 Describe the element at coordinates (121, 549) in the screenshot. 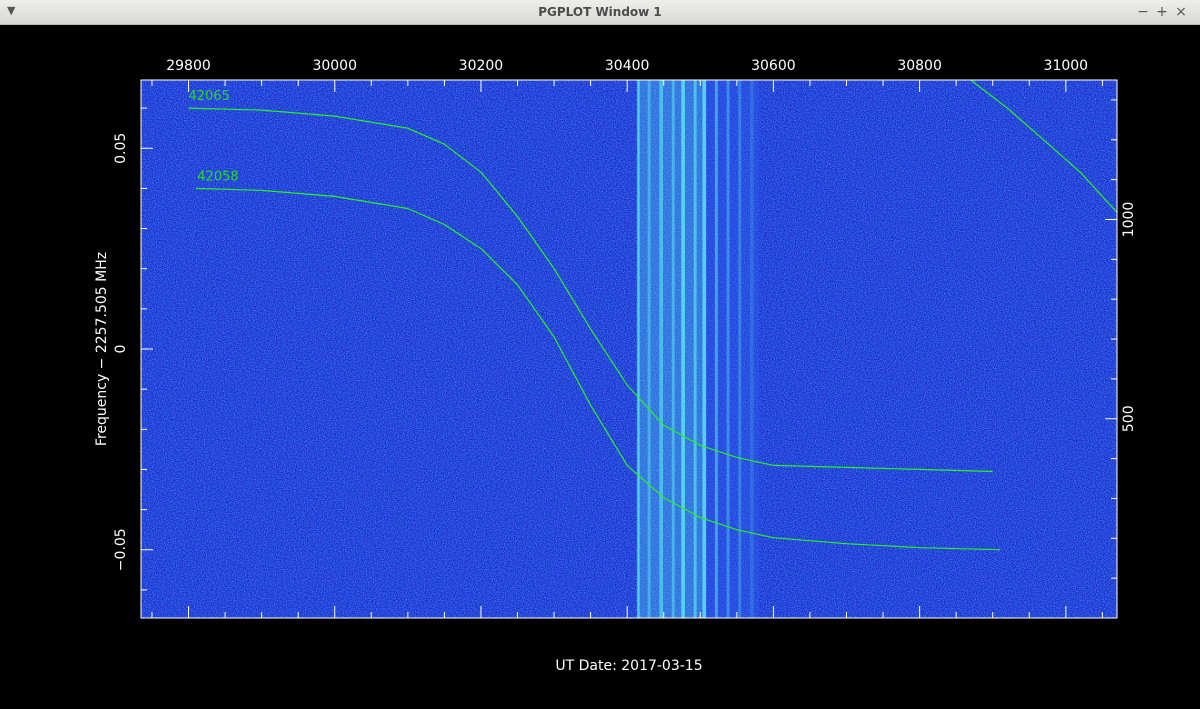

I see `y-tick-label: −0.05` at that location.